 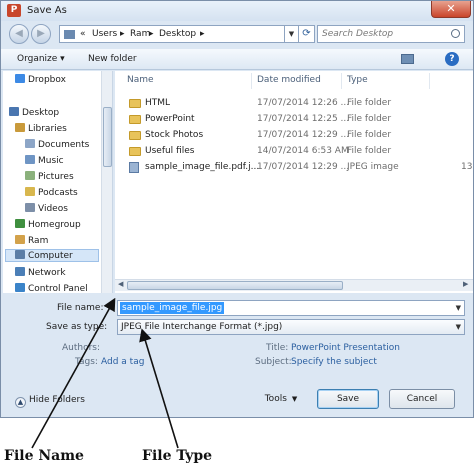 What do you see at coordinates (455, 33) in the screenshot?
I see `search-icon` at bounding box center [455, 33].